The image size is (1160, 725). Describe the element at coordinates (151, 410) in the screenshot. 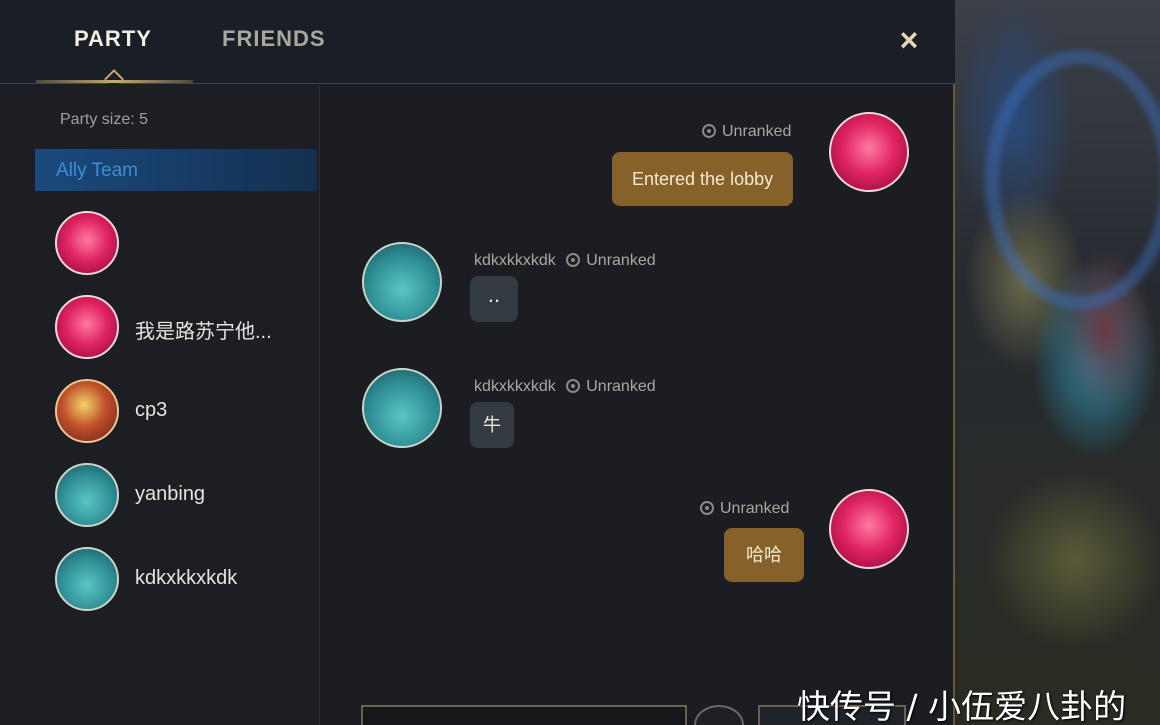

I see `member-name: cp3` at that location.